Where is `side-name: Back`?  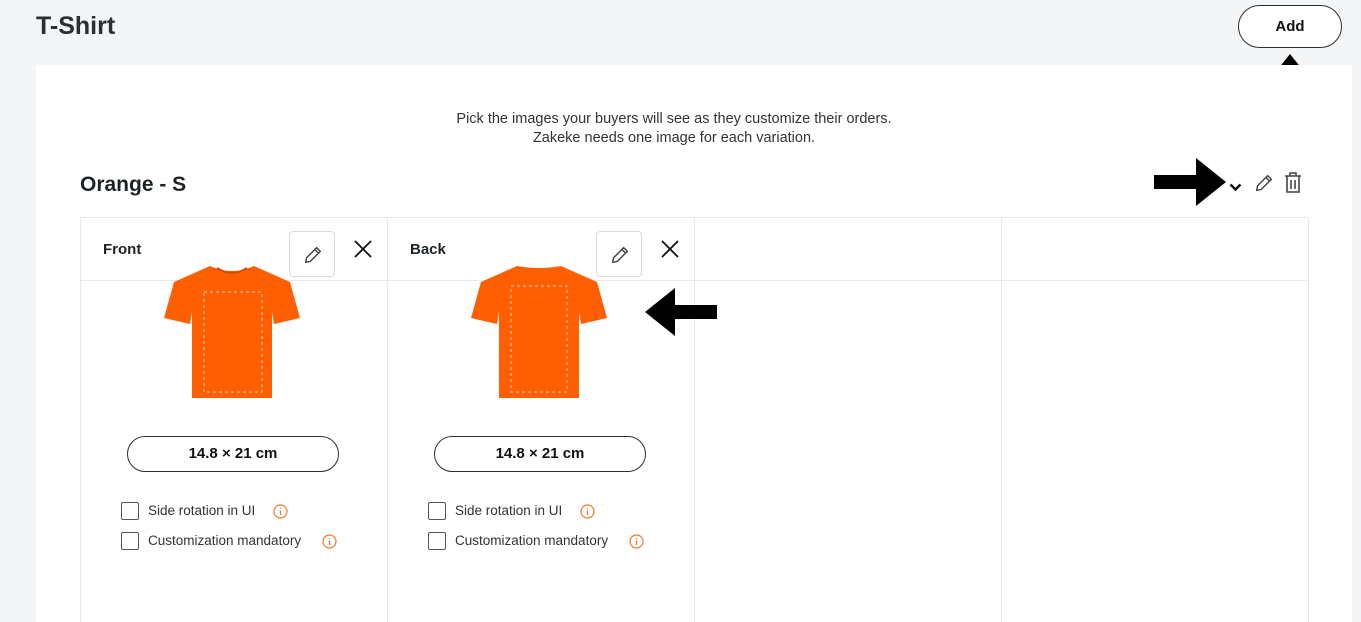
side-name: Back is located at coordinates (428, 249).